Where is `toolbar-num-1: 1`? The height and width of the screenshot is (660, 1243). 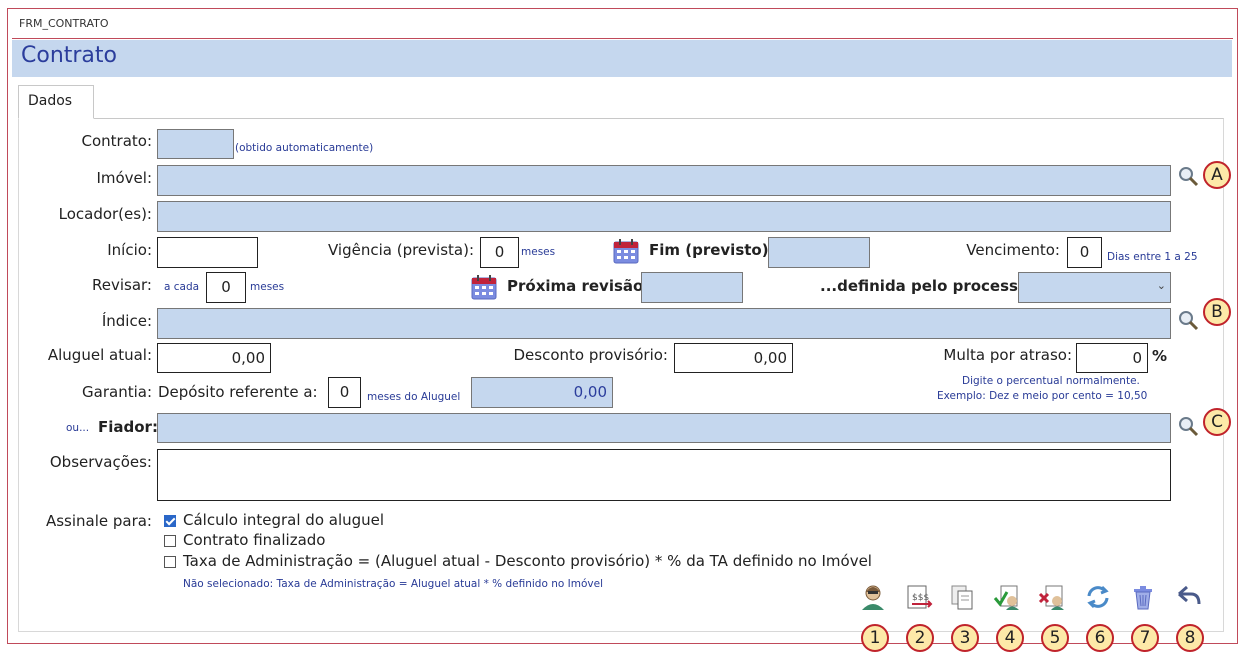
toolbar-num-1: 1 is located at coordinates (875, 638).